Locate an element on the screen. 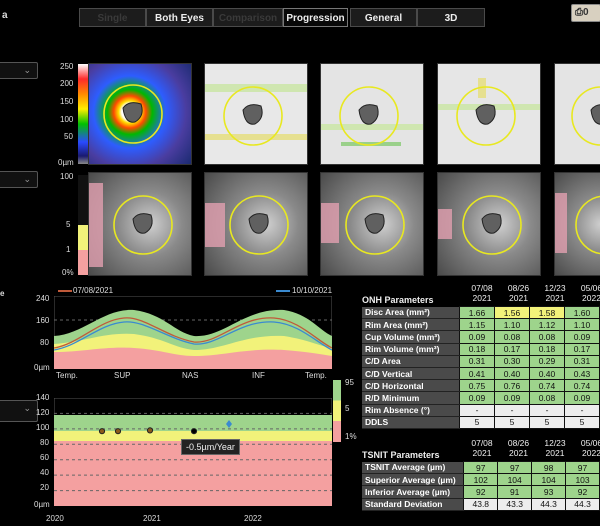 The width and height of the screenshot is (600, 526). date-header-year: 2021 is located at coordinates (482, 453).